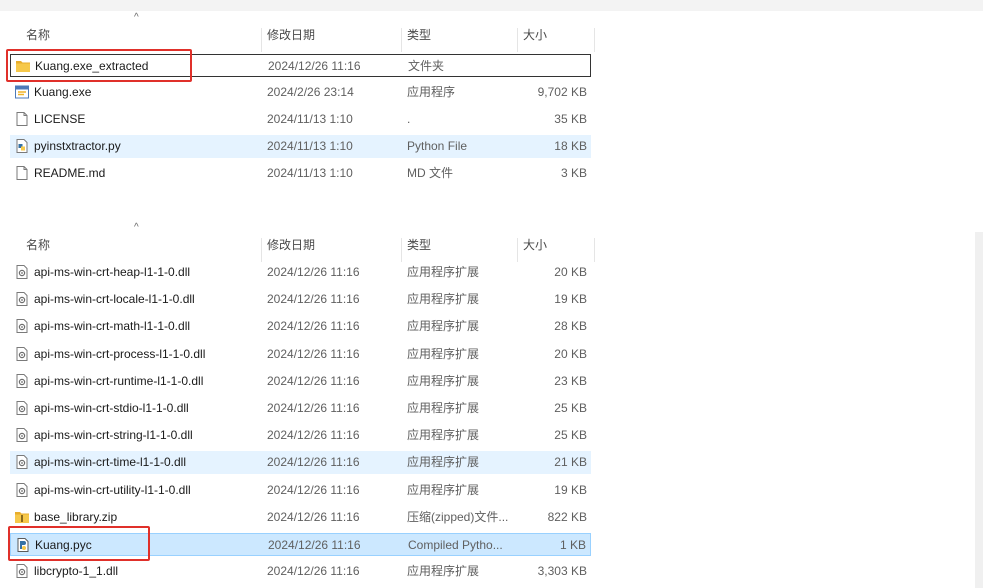  Describe the element at coordinates (570, 408) in the screenshot. I see `file-size: 25 KB` at that location.